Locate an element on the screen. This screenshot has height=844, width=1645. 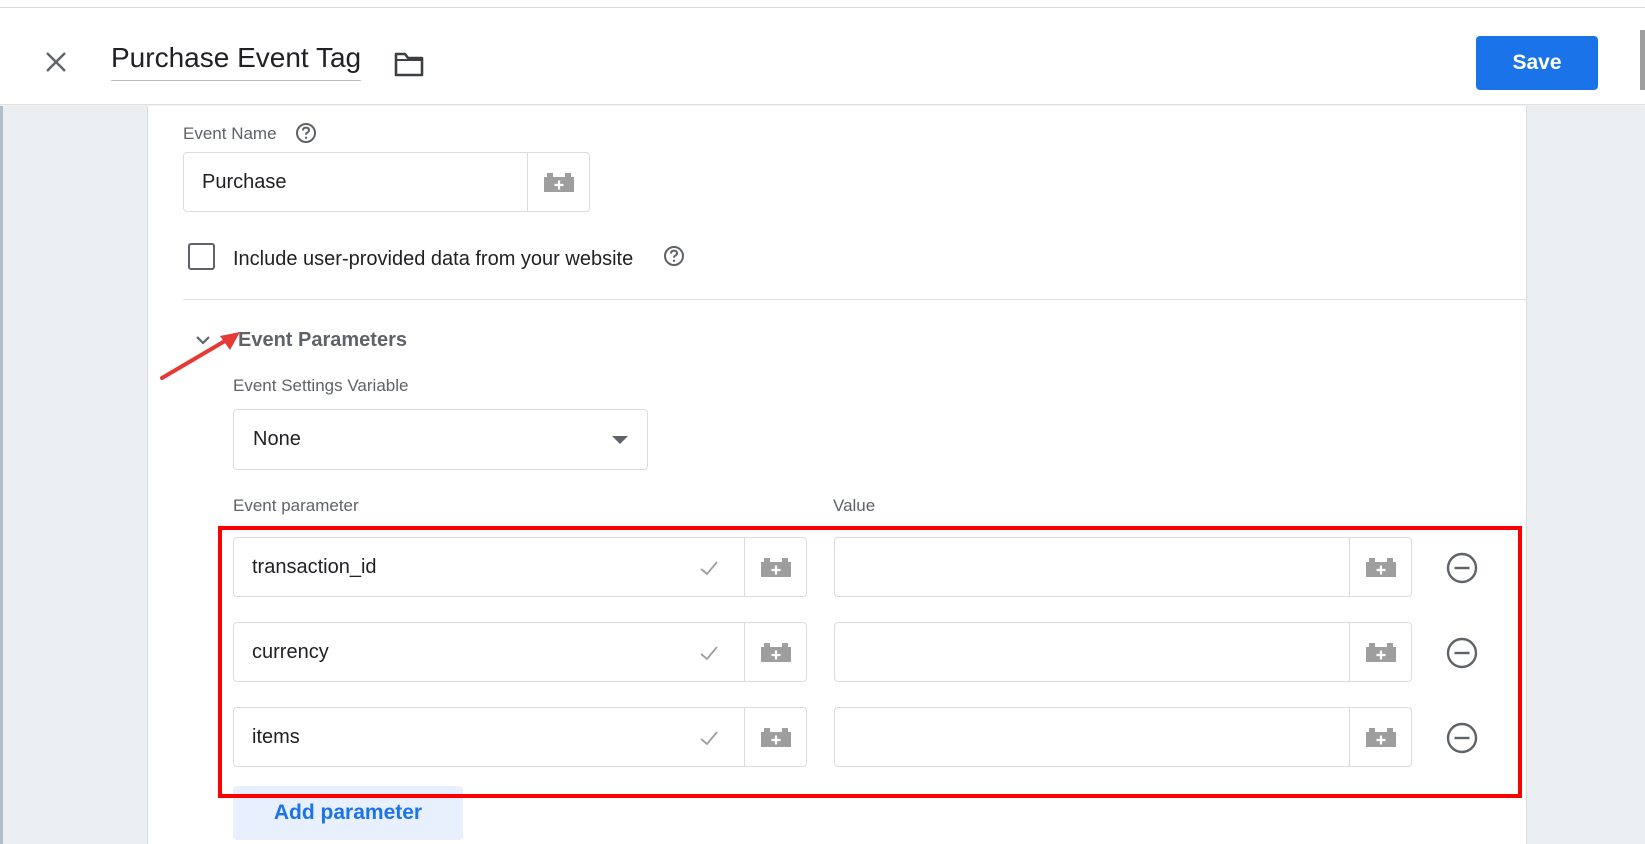
close-icon is located at coordinates (56, 62).